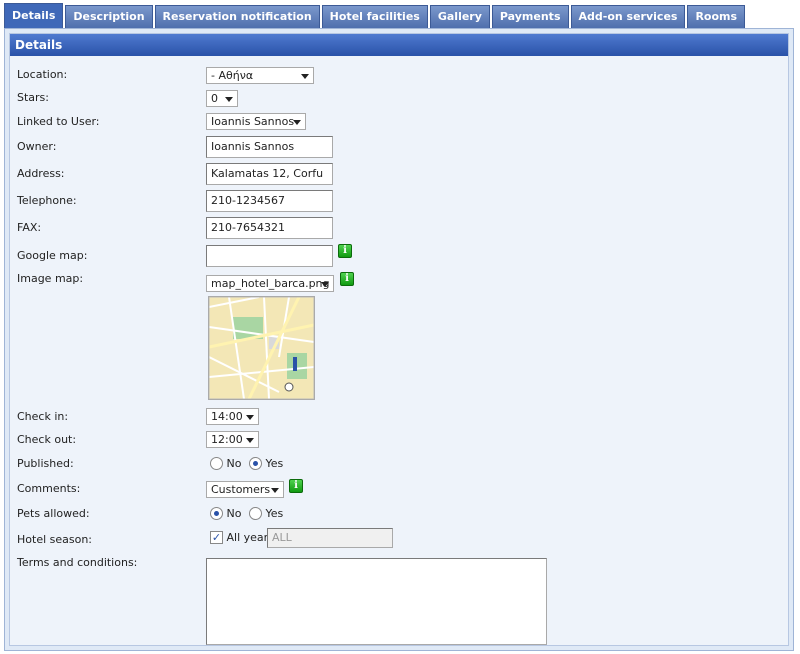 This screenshot has width=800, height=654. Describe the element at coordinates (45, 463) in the screenshot. I see `published-label: Published:` at that location.